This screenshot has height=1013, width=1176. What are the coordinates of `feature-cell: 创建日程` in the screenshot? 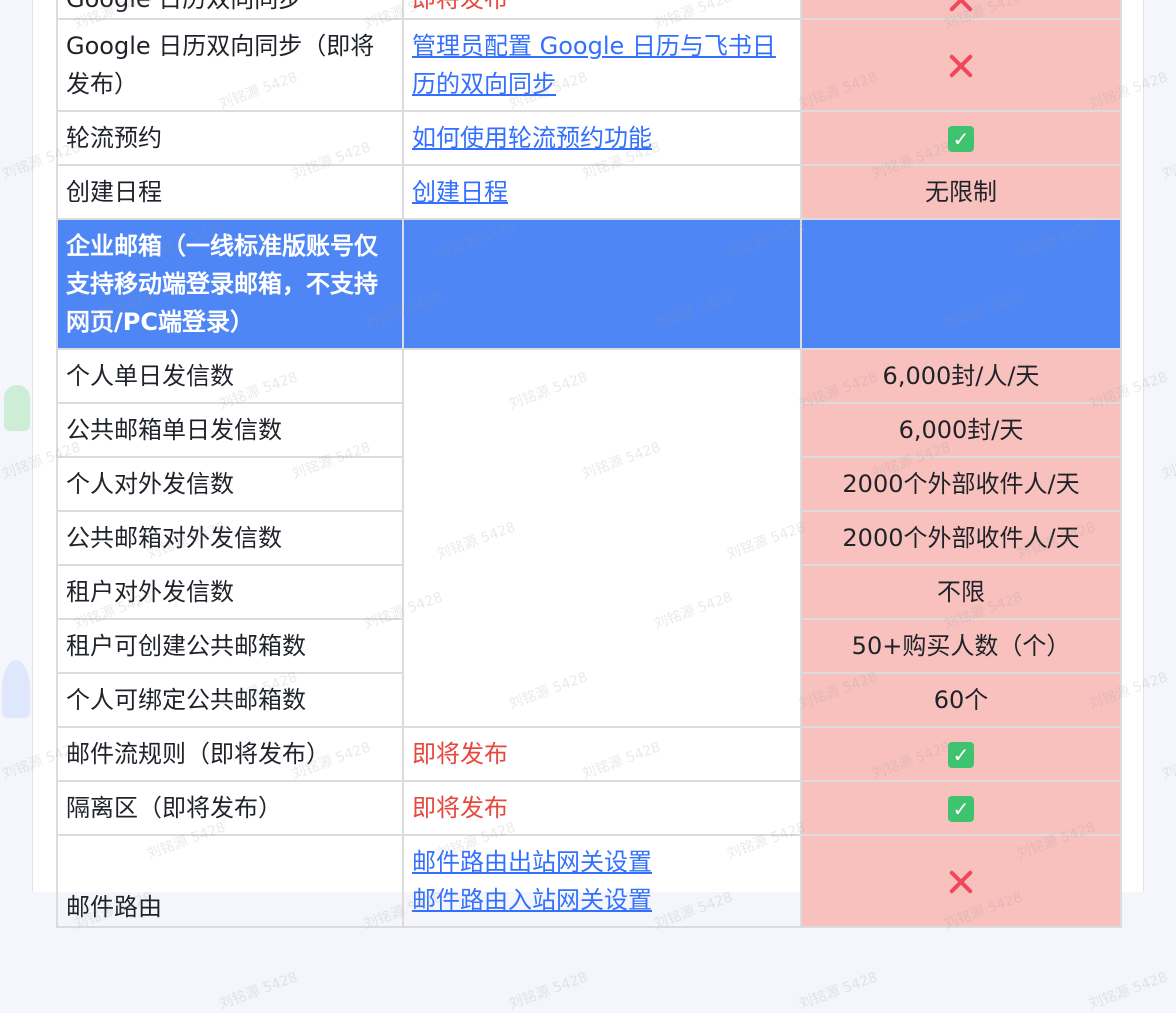 It's located at (230, 192).